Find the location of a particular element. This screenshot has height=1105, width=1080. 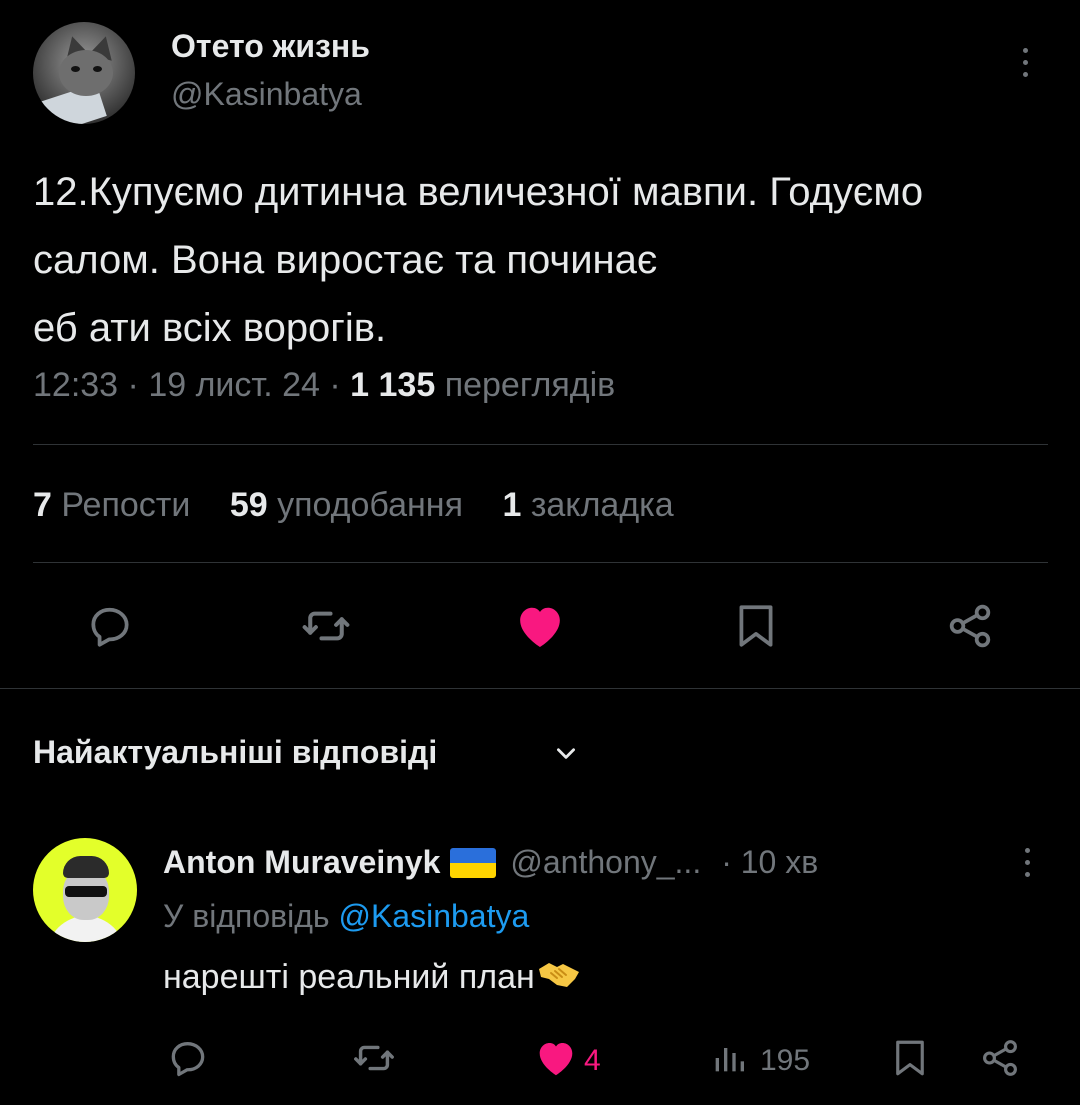

reply-bookmark-button is located at coordinates (910, 1058).